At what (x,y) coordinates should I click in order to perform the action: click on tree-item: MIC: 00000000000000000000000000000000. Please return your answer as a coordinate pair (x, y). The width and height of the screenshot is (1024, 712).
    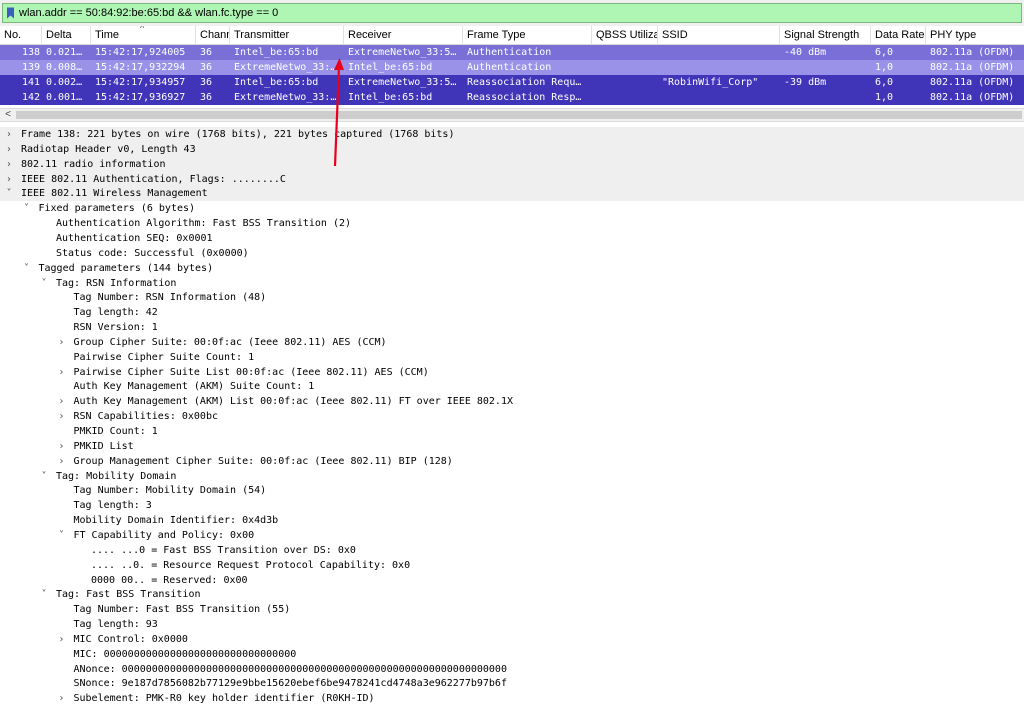
    Looking at the image, I should click on (512, 654).